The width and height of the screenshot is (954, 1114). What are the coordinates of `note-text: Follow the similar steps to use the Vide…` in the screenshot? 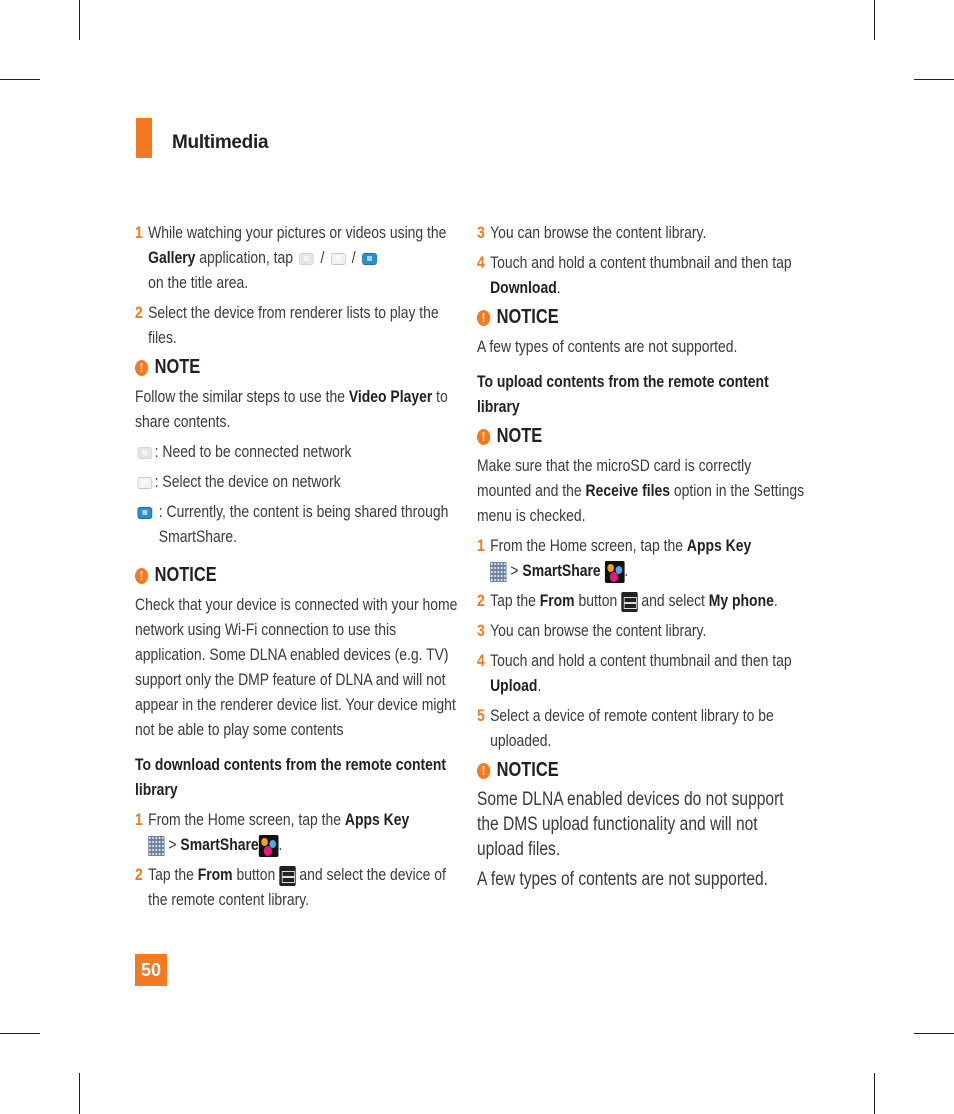 It's located at (300, 409).